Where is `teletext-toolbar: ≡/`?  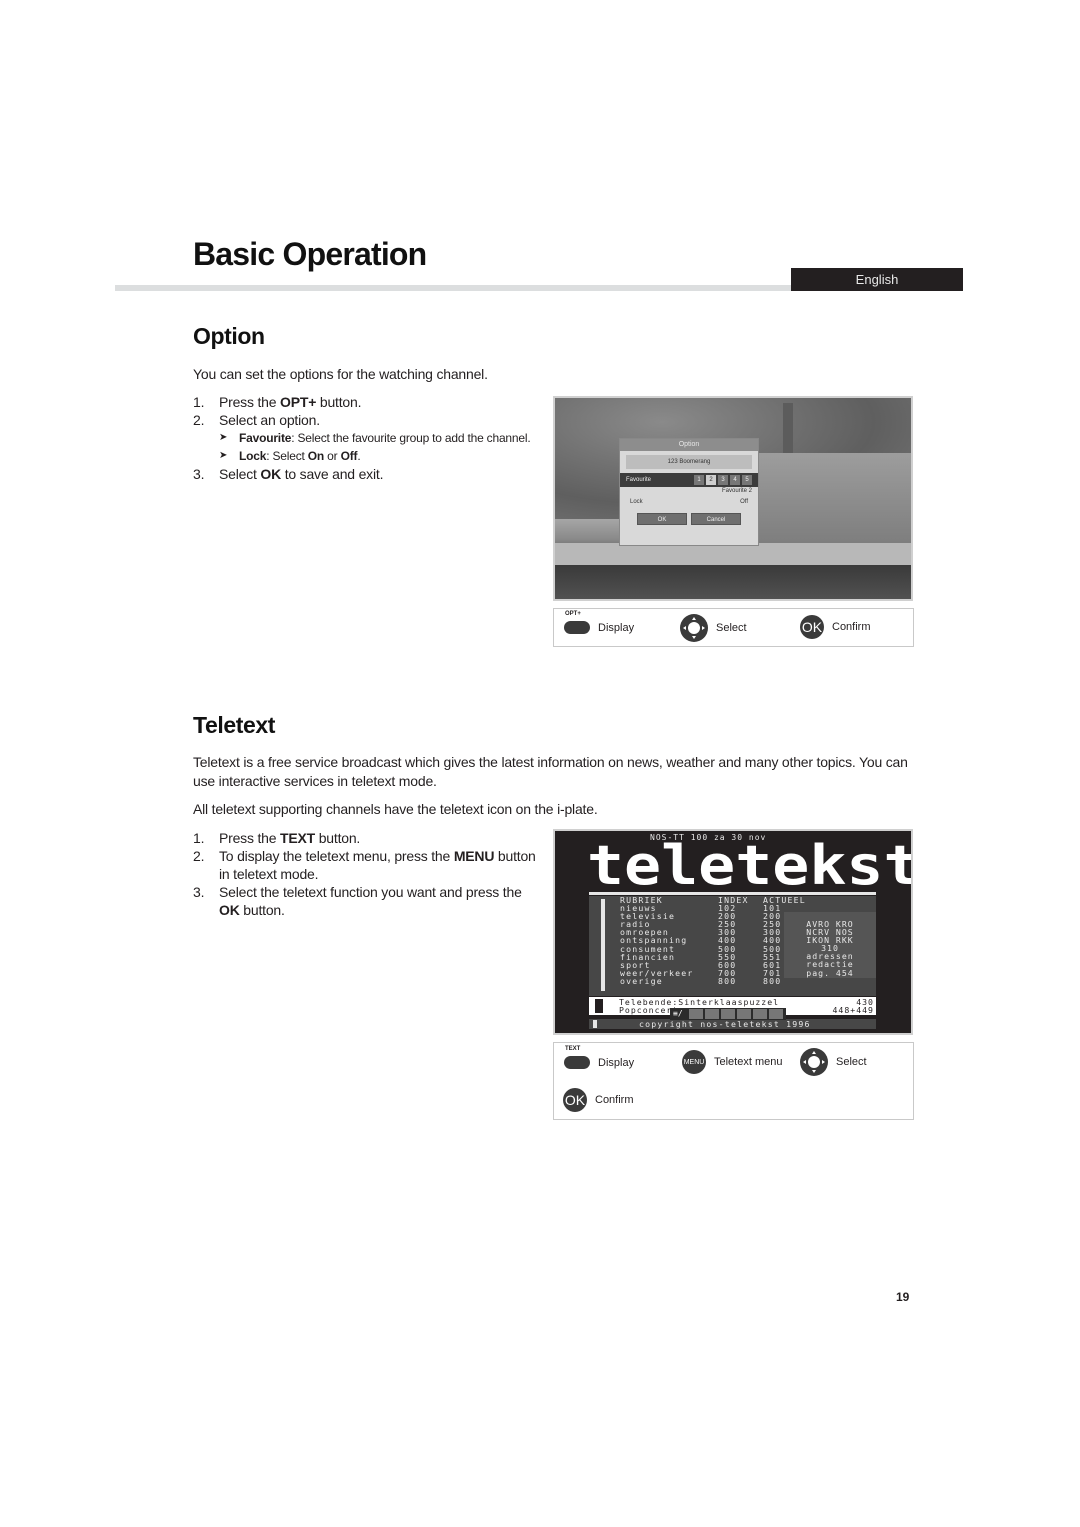 teletext-toolbar: ≡/ is located at coordinates (728, 1014).